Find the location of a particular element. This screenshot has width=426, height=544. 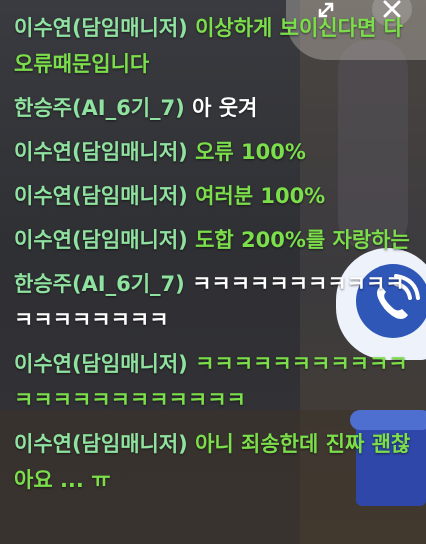

chat-message-text: 도합 200%를 자랑하는 is located at coordinates (302, 240).